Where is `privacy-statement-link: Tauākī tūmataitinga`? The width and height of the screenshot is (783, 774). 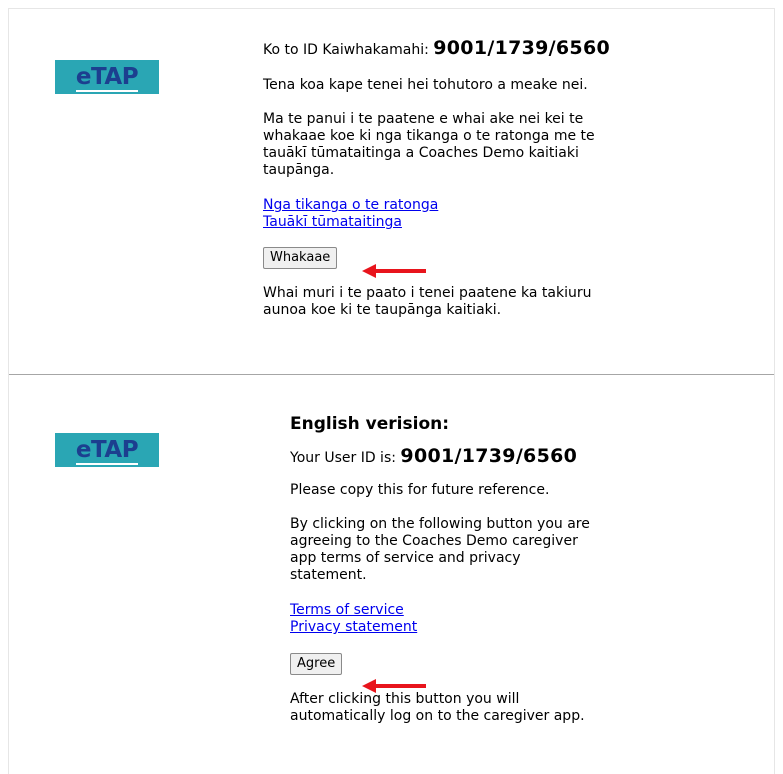 privacy-statement-link: Tauākī tūmataitinga is located at coordinates (443, 222).